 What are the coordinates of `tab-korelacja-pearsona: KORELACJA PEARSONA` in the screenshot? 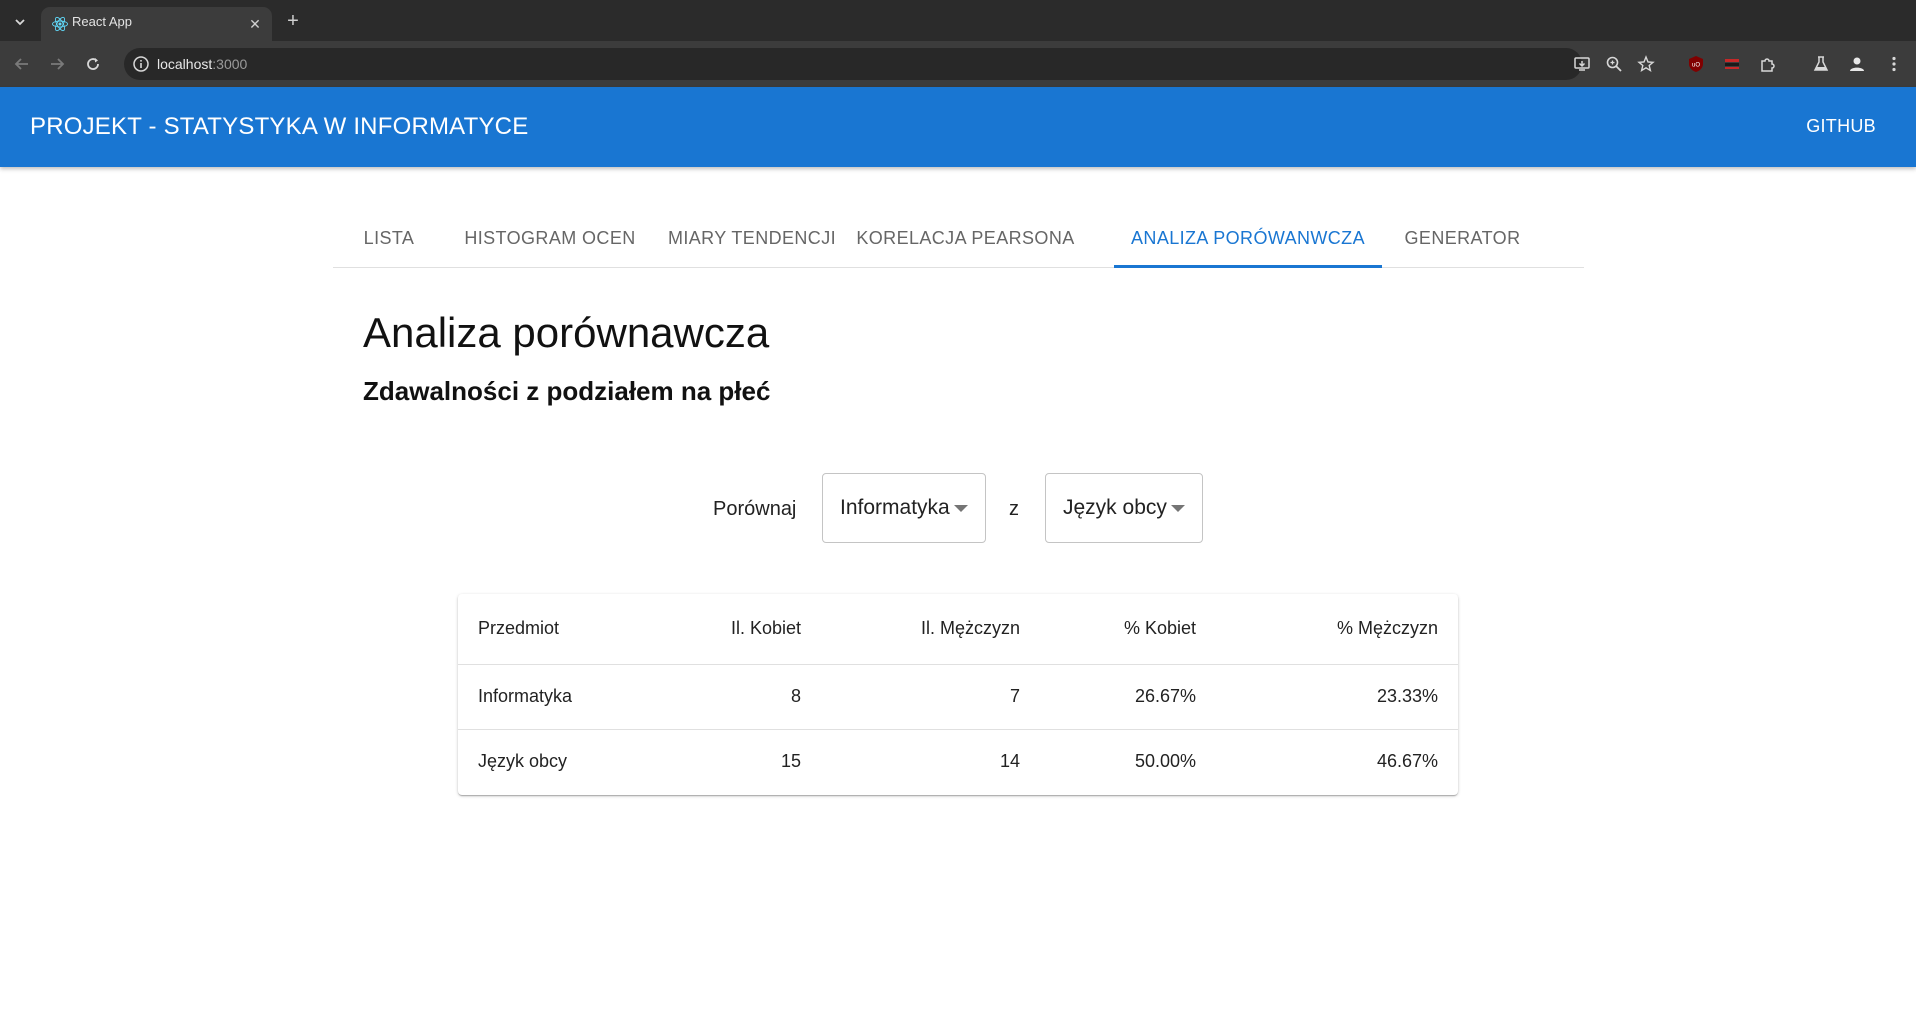 It's located at (965, 238).